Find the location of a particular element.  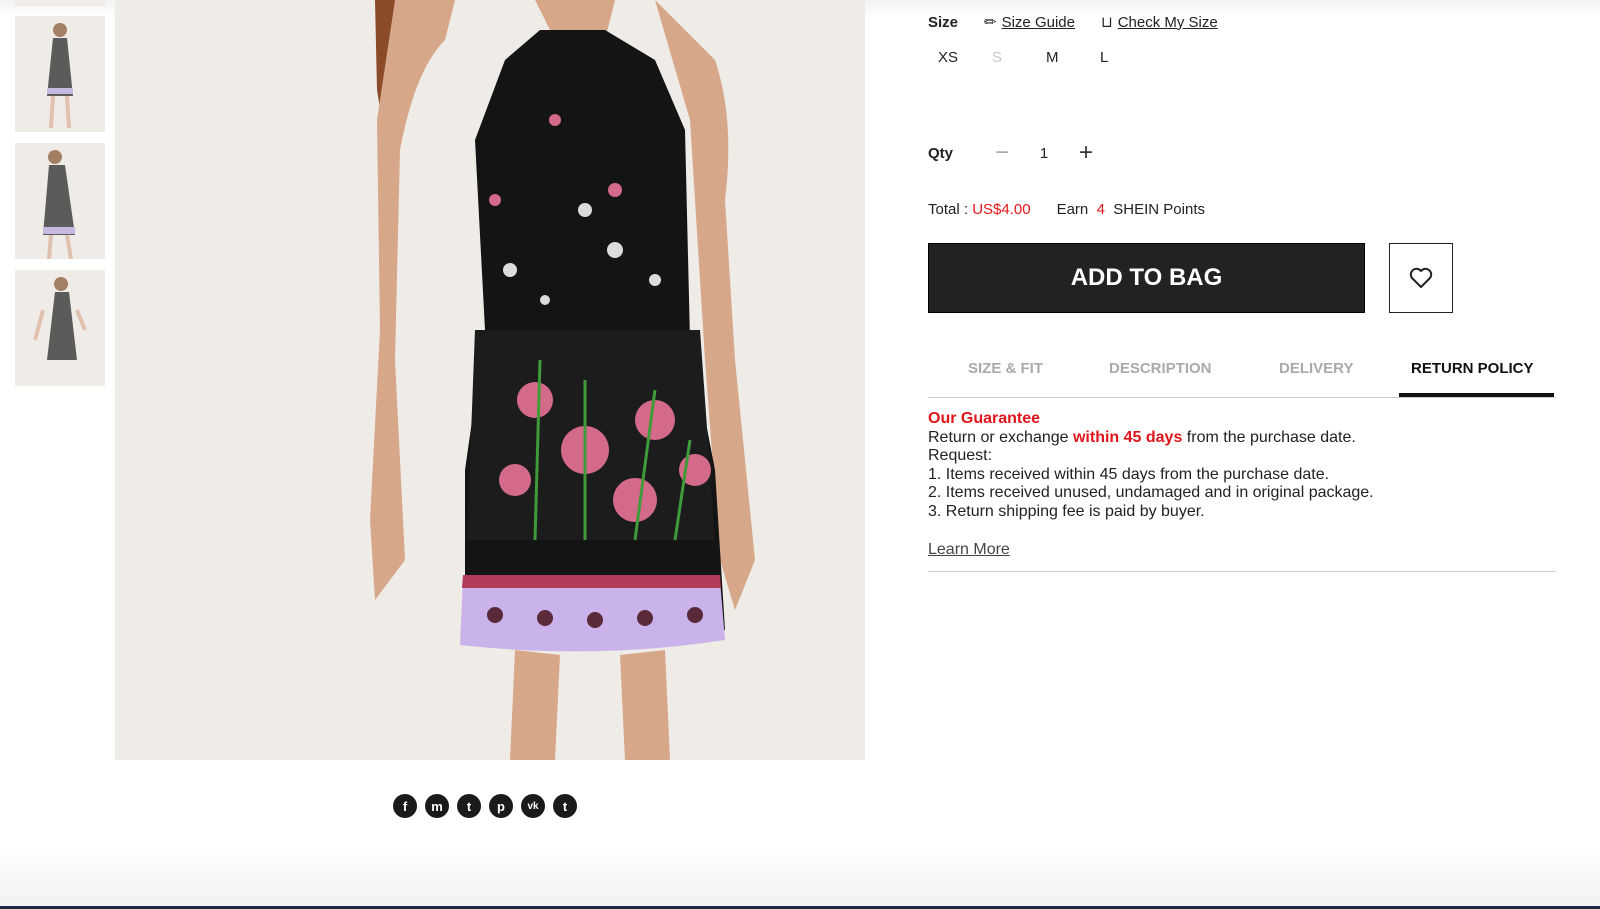

check-my-size-link: Check My Size is located at coordinates (1168, 22).